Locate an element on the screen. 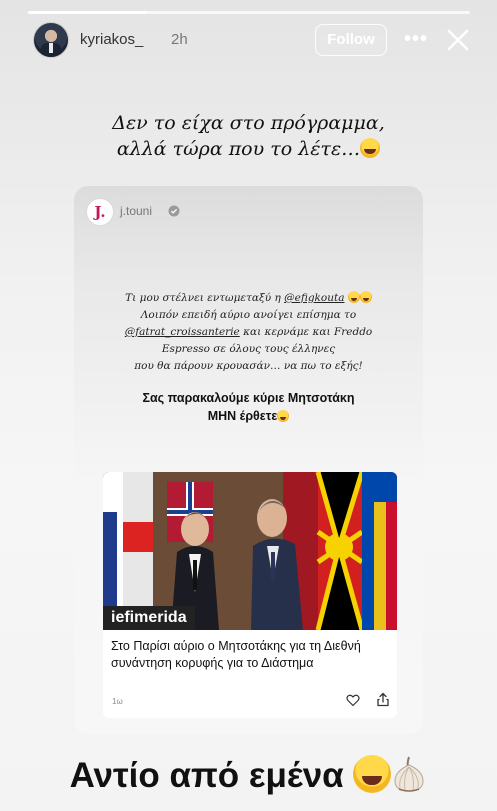  bottom-caption: Αντίο από εμένα is located at coordinates (248, 776).